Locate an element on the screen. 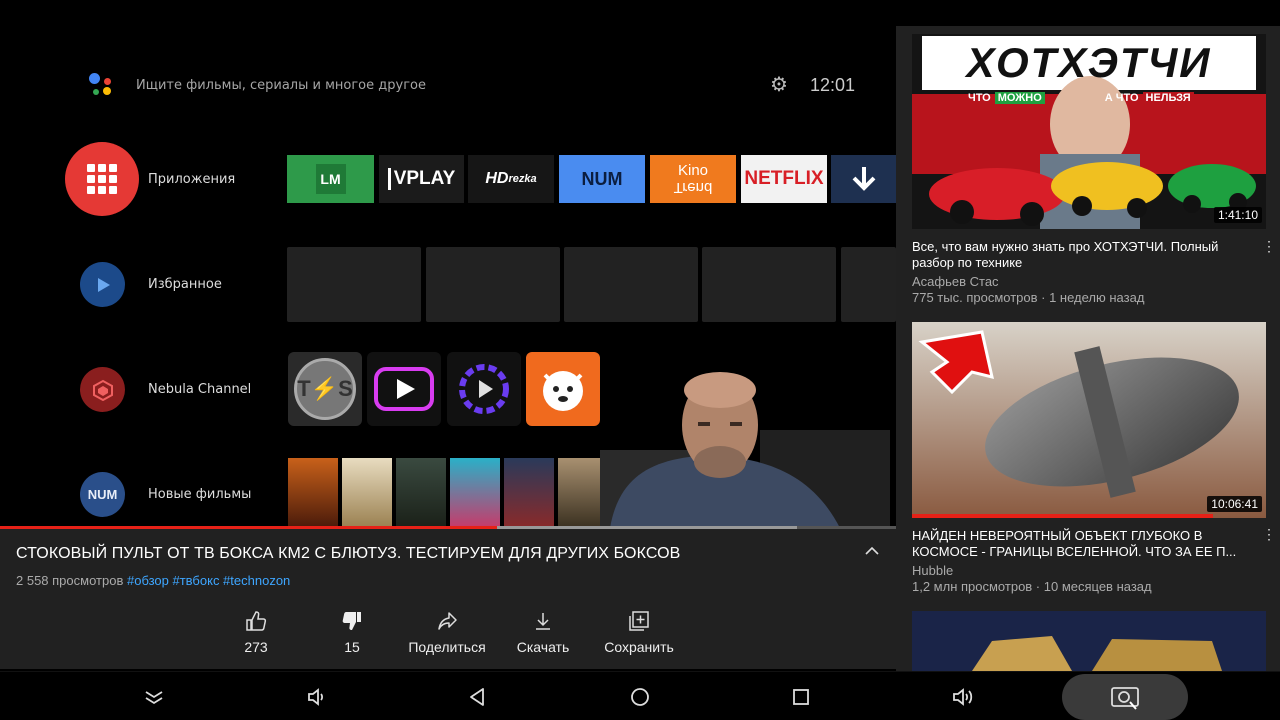  banner-word: А ЧТО is located at coordinates (1121, 98).